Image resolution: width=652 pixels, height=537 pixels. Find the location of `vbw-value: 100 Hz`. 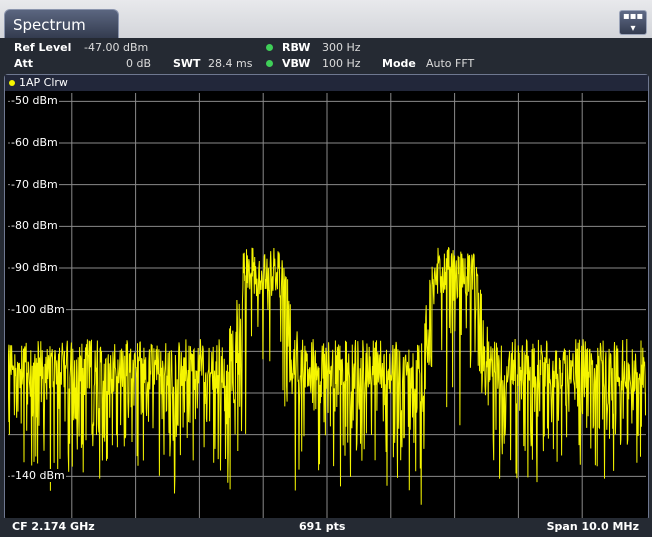

vbw-value: 100 Hz is located at coordinates (341, 63).